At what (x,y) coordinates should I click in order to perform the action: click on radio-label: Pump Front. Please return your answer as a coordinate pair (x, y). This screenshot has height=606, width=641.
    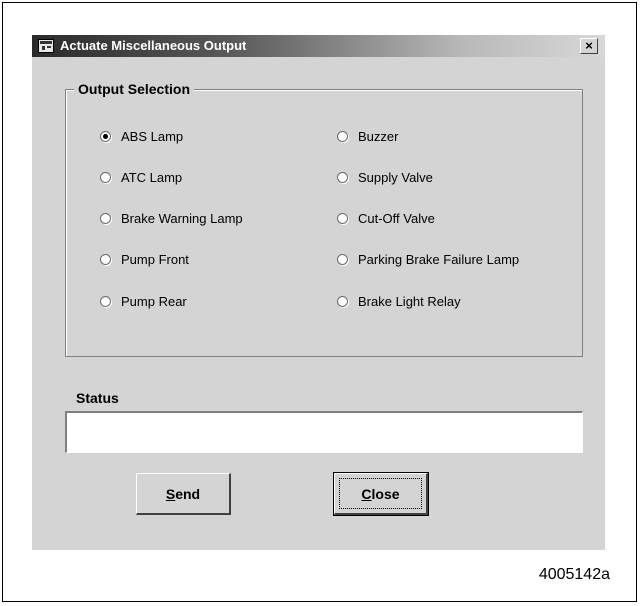
    Looking at the image, I should click on (155, 259).